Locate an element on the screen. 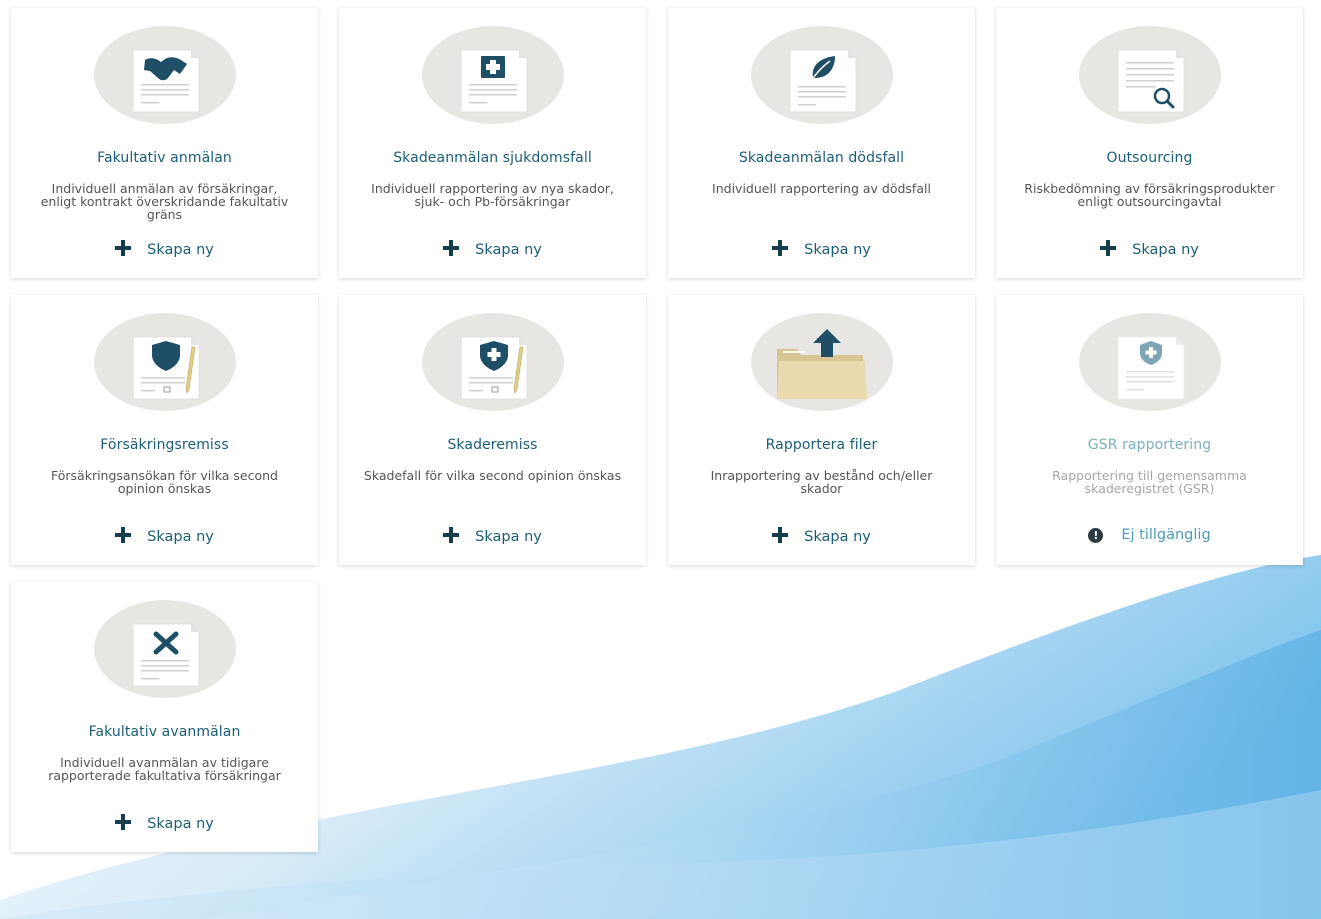 This screenshot has height=919, width=1321. card-title: Skadeanmälan dödsfall is located at coordinates (821, 158).